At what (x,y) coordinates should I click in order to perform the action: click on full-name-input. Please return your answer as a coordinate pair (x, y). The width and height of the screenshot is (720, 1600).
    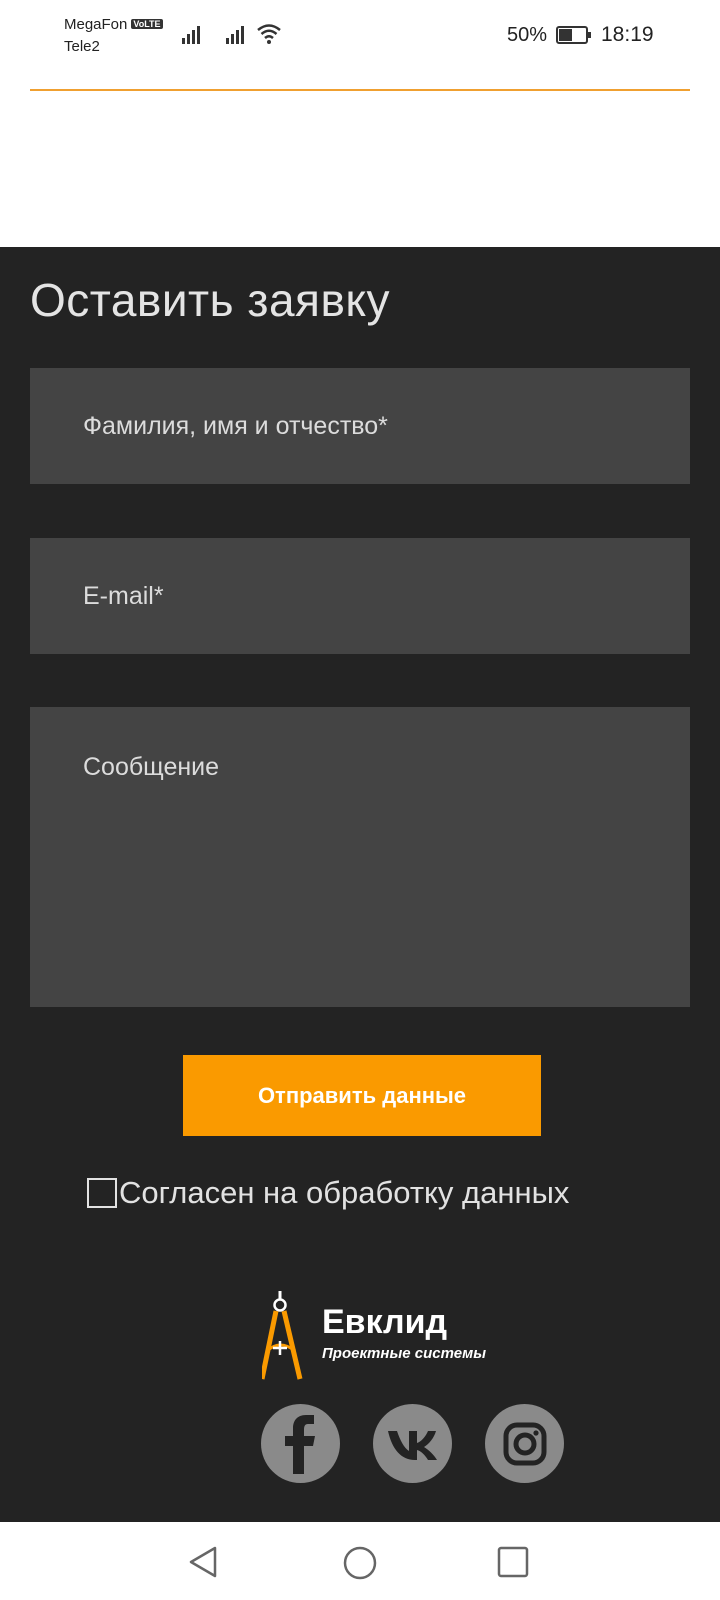
    Looking at the image, I should click on (360, 426).